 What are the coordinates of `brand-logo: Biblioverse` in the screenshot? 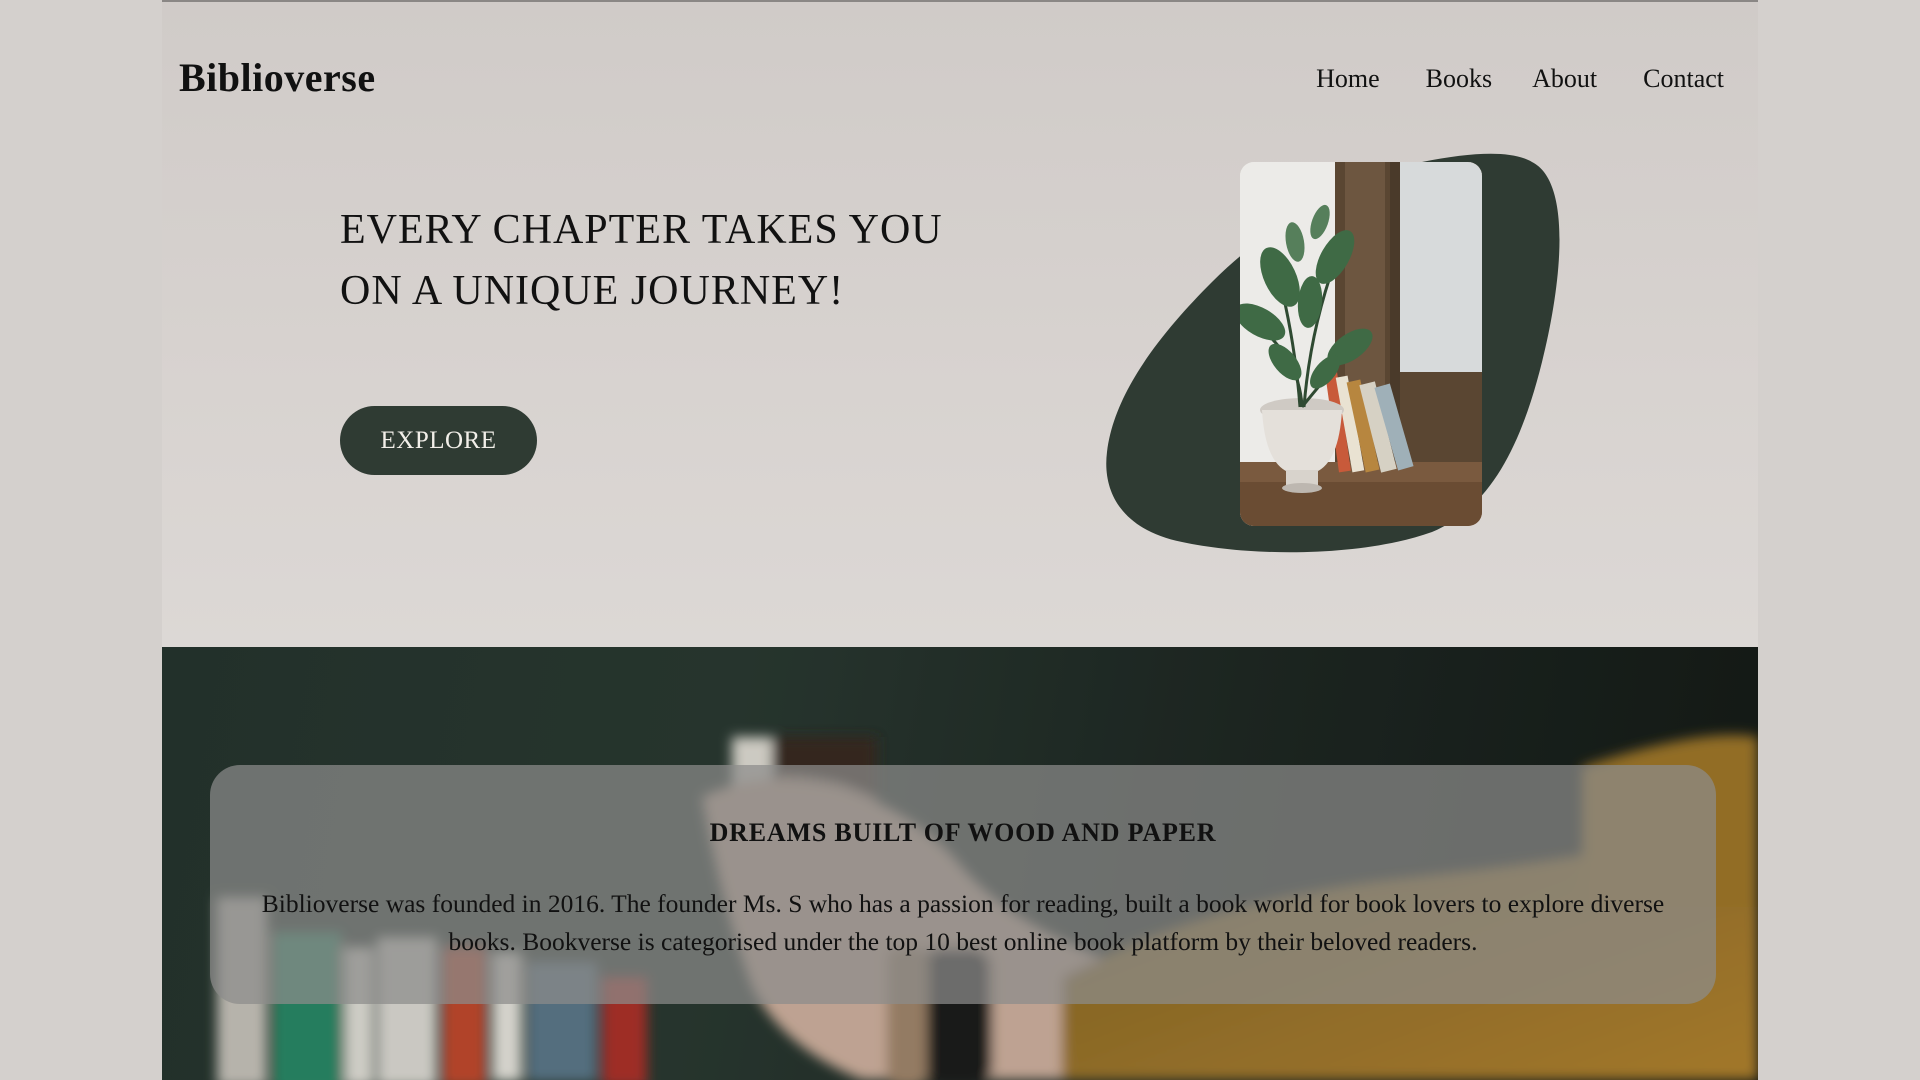 It's located at (277, 77).